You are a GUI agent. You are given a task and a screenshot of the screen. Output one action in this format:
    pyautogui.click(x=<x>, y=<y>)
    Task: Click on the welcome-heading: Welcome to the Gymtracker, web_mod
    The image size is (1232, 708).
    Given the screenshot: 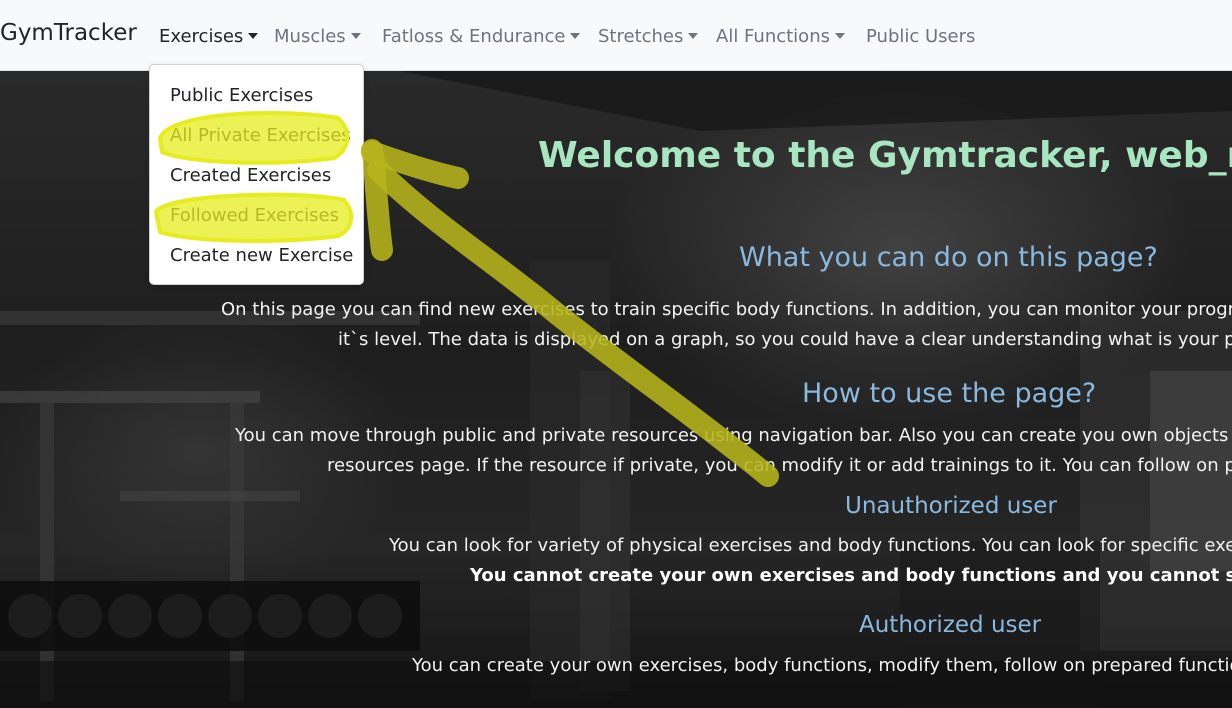 What is the action you would take?
    pyautogui.click(x=885, y=155)
    